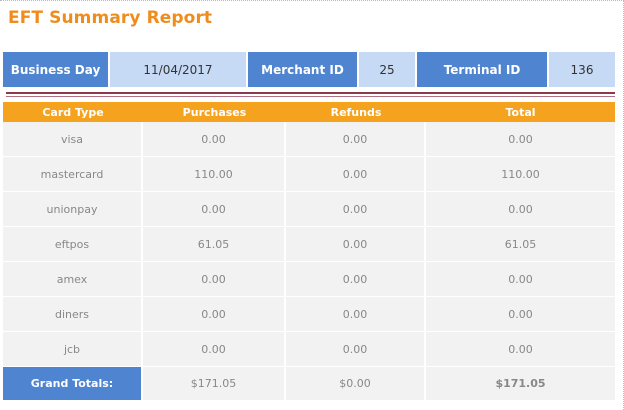  I want to click on divider-line, so click(310, 93).